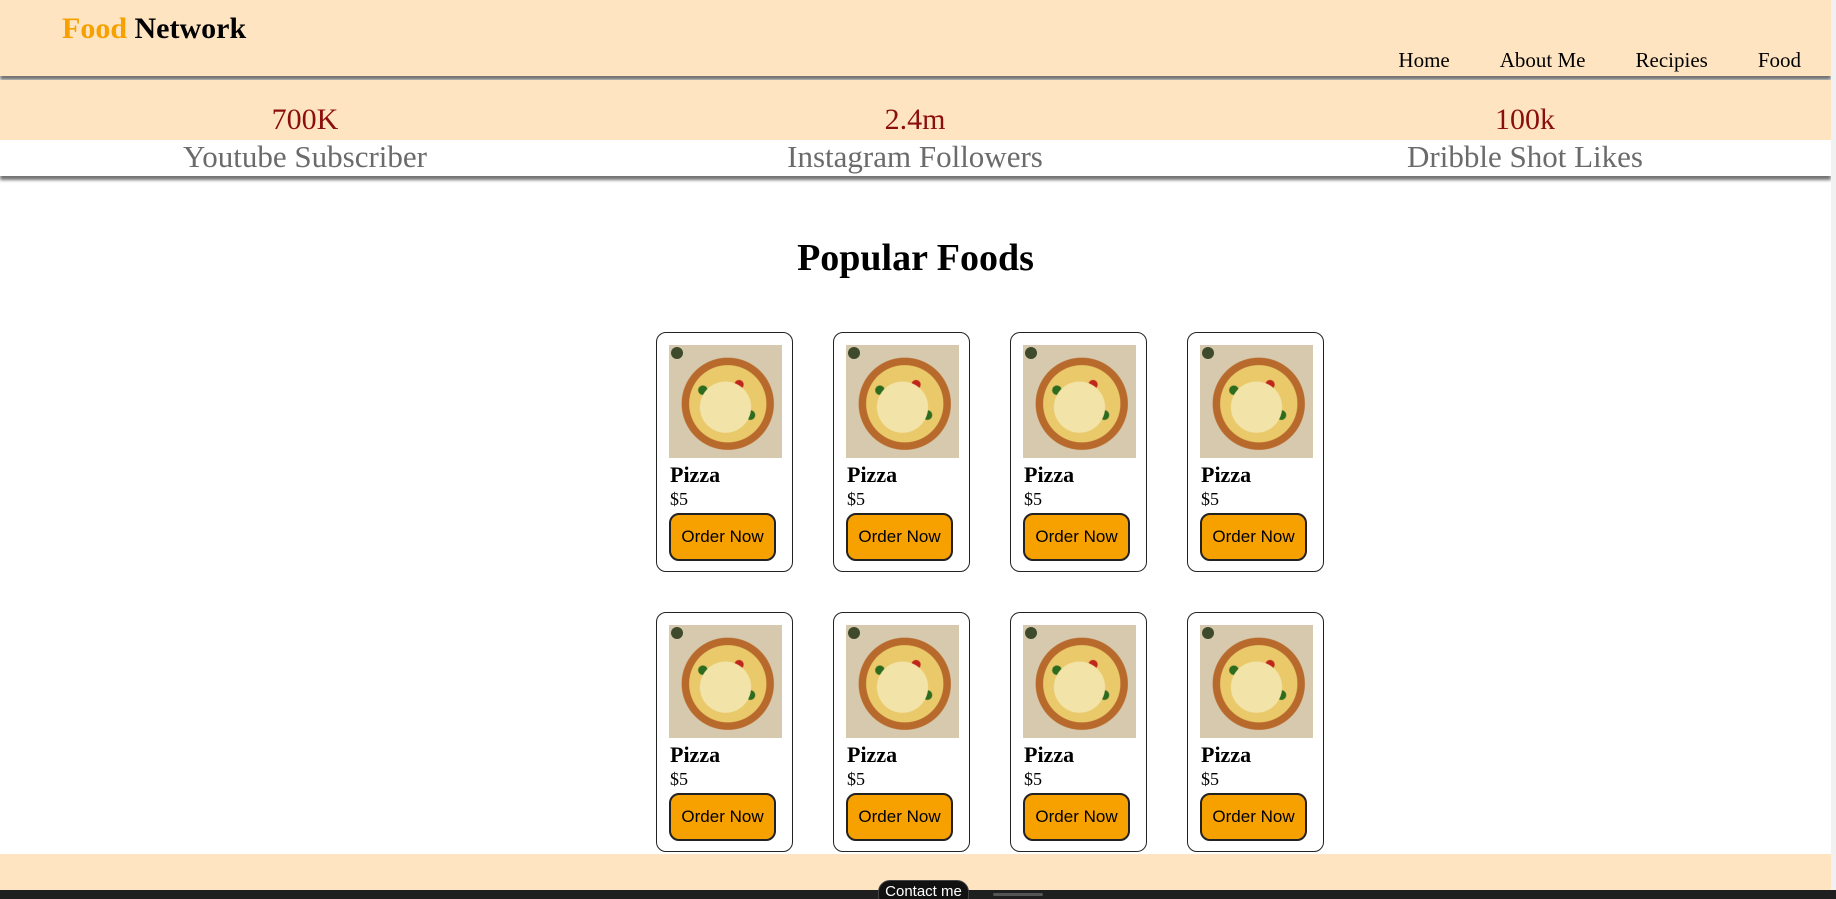  Describe the element at coordinates (1525, 138) in the screenshot. I see `stat-dribble: 100k Dribble Shot Likes` at that location.